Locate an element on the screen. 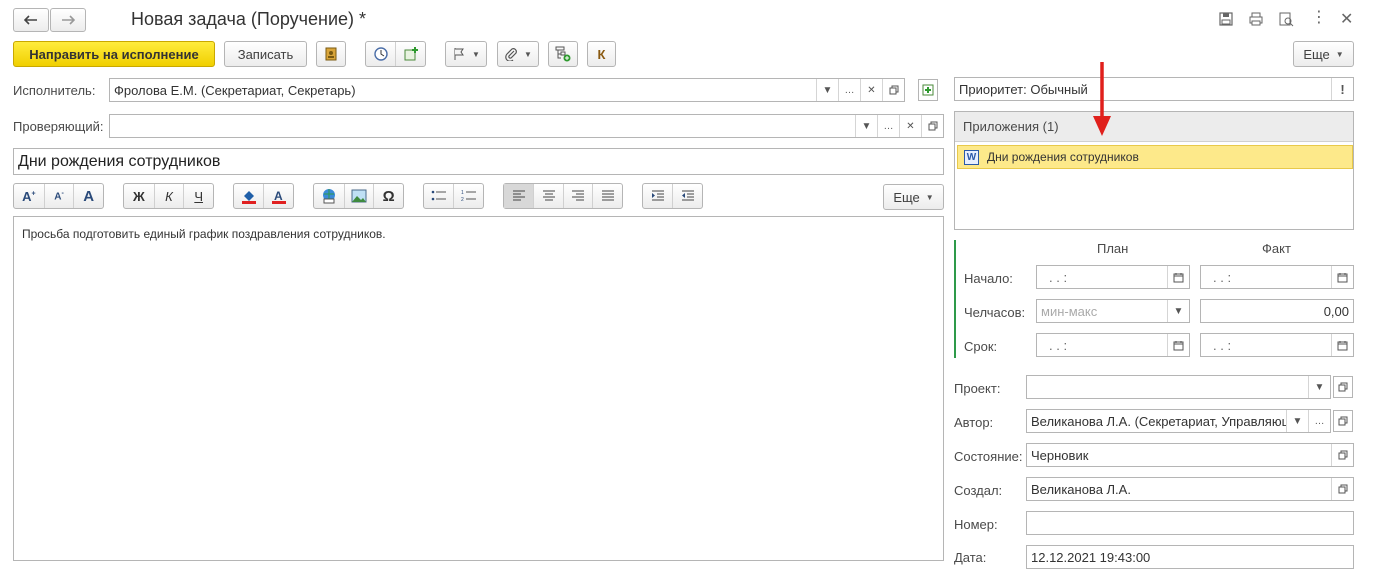  font-icon: A is located at coordinates (89, 196).